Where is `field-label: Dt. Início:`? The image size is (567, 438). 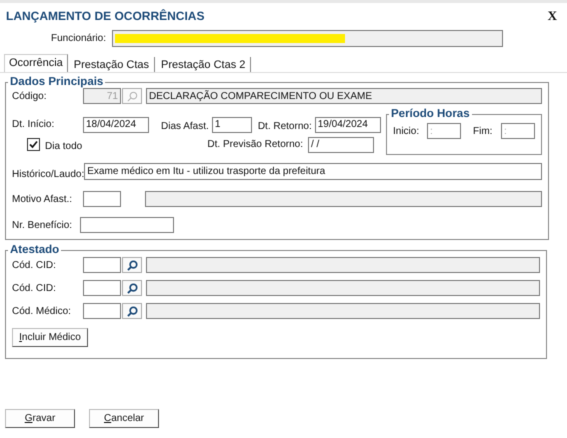
field-label: Dt. Início: is located at coordinates (34, 124).